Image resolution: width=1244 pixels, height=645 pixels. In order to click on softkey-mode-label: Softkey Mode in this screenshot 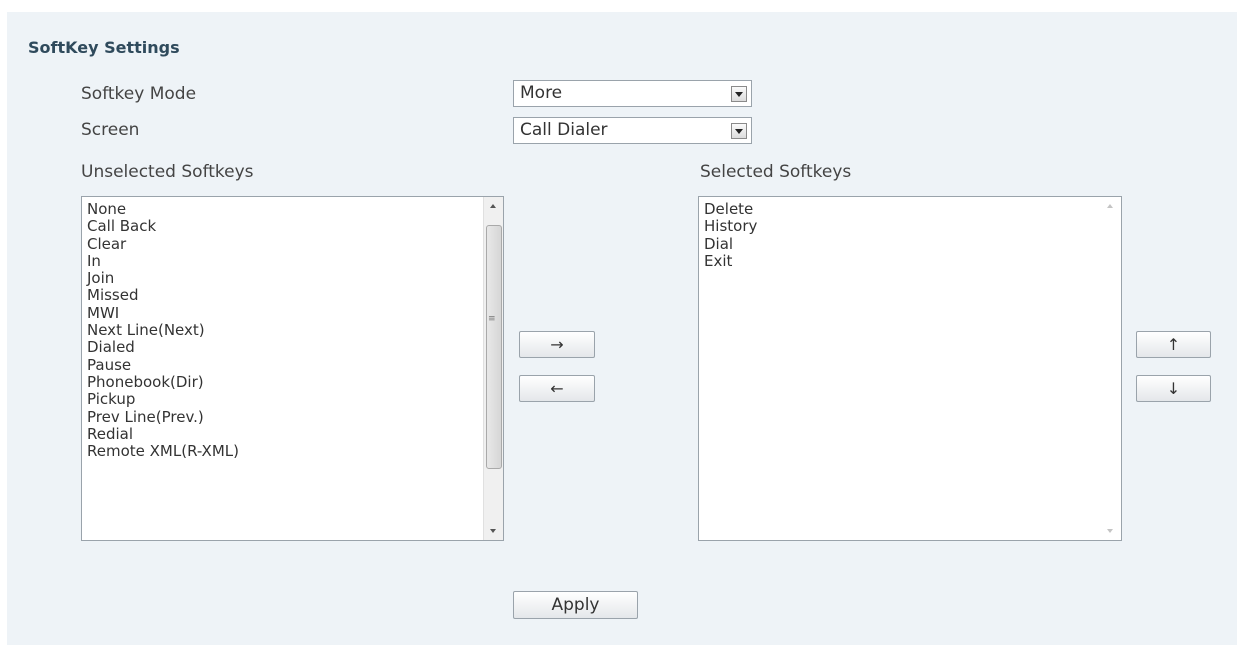, I will do `click(139, 94)`.